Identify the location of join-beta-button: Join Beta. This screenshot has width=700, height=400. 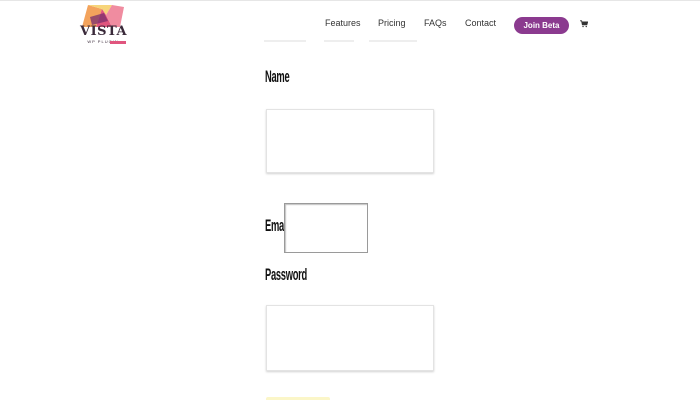
(541, 25).